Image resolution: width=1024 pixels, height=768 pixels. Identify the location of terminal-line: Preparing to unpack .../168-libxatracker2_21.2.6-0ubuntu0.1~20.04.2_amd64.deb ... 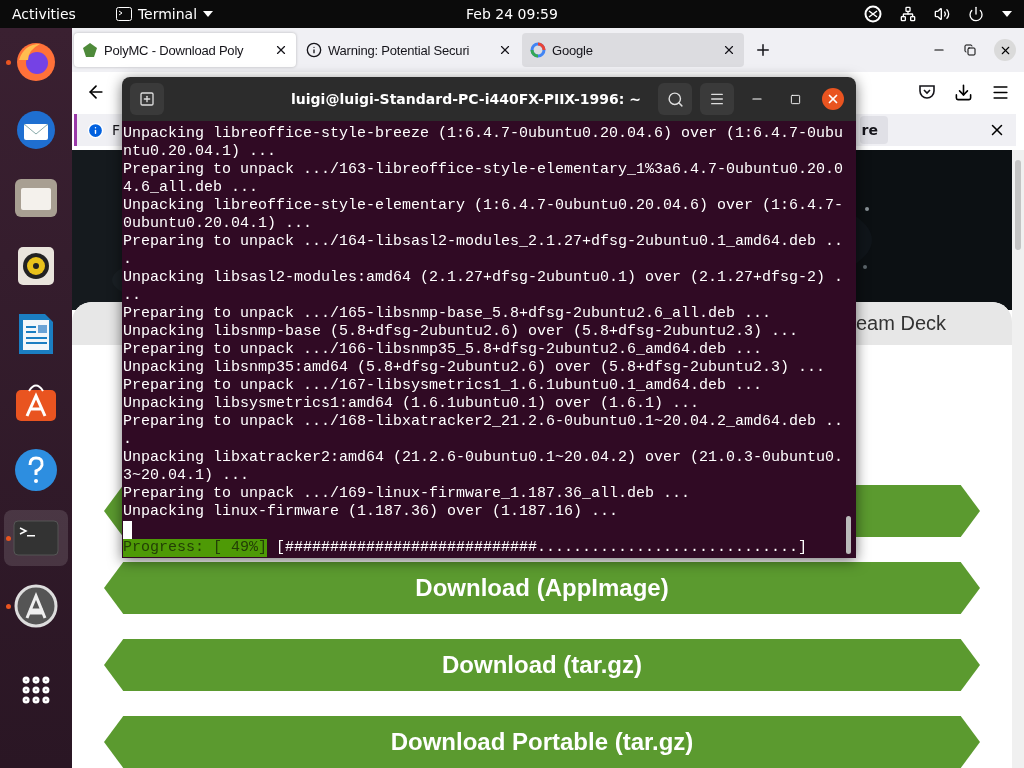
(484, 422).